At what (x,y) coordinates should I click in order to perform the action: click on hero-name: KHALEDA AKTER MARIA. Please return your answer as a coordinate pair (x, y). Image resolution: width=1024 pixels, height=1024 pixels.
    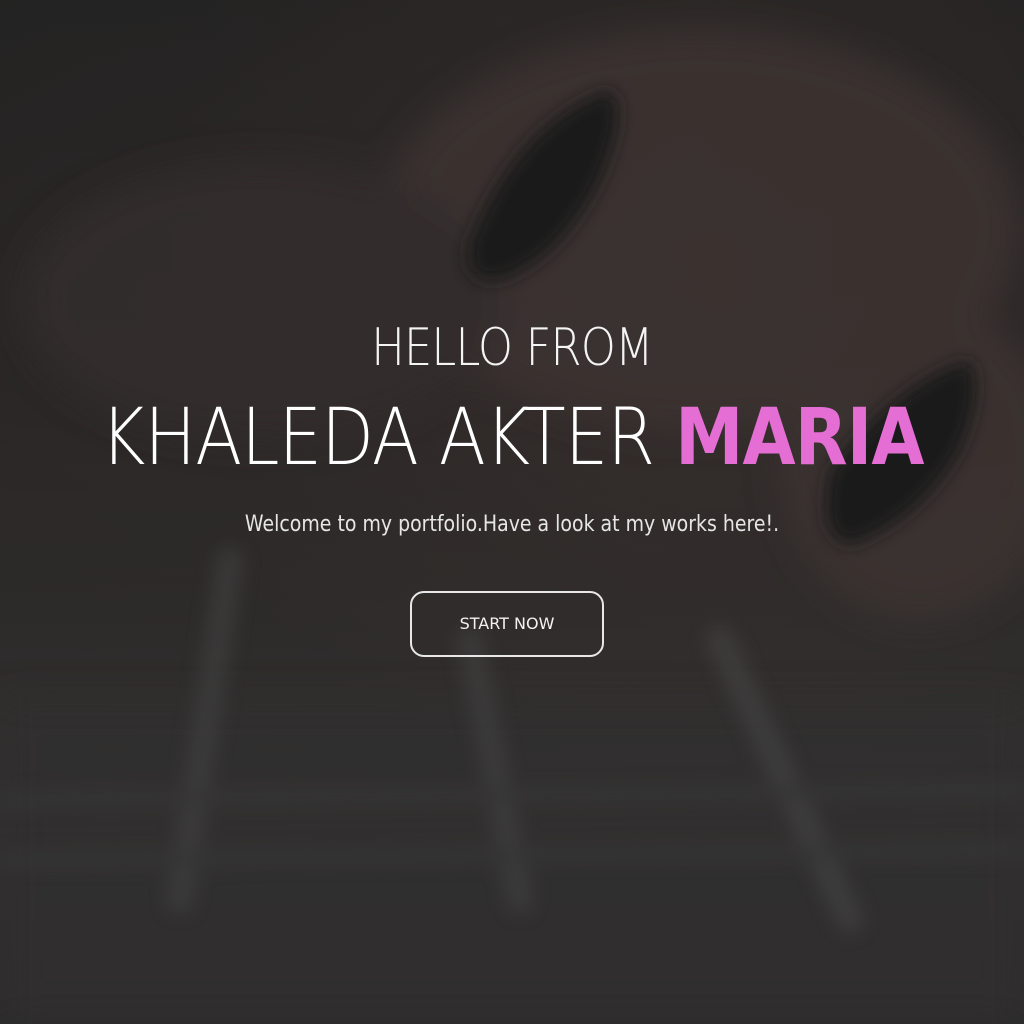
    Looking at the image, I should click on (511, 438).